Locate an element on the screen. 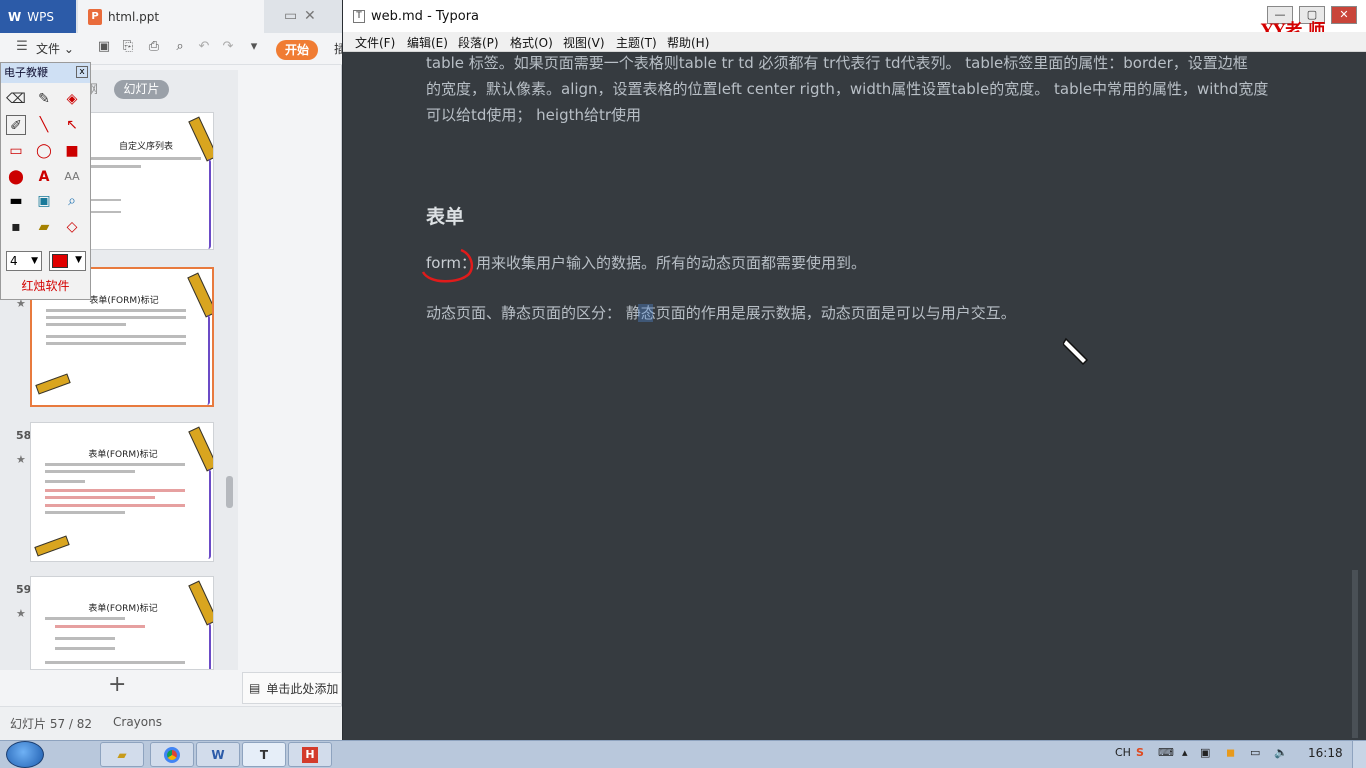 The image size is (1366, 768). menu-file: 文件(F) is located at coordinates (375, 42).